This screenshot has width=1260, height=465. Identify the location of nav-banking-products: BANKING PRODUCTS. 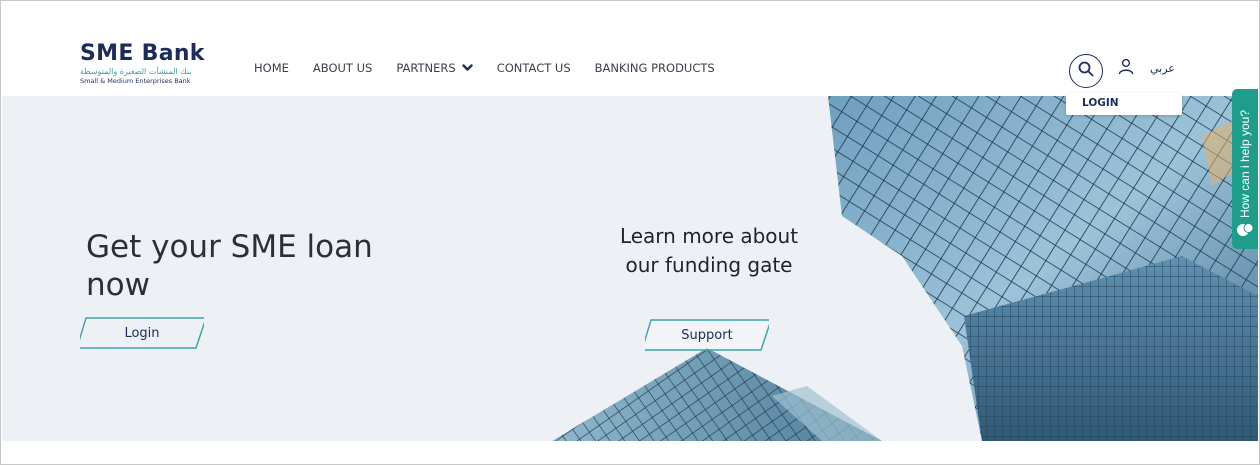
(655, 68).